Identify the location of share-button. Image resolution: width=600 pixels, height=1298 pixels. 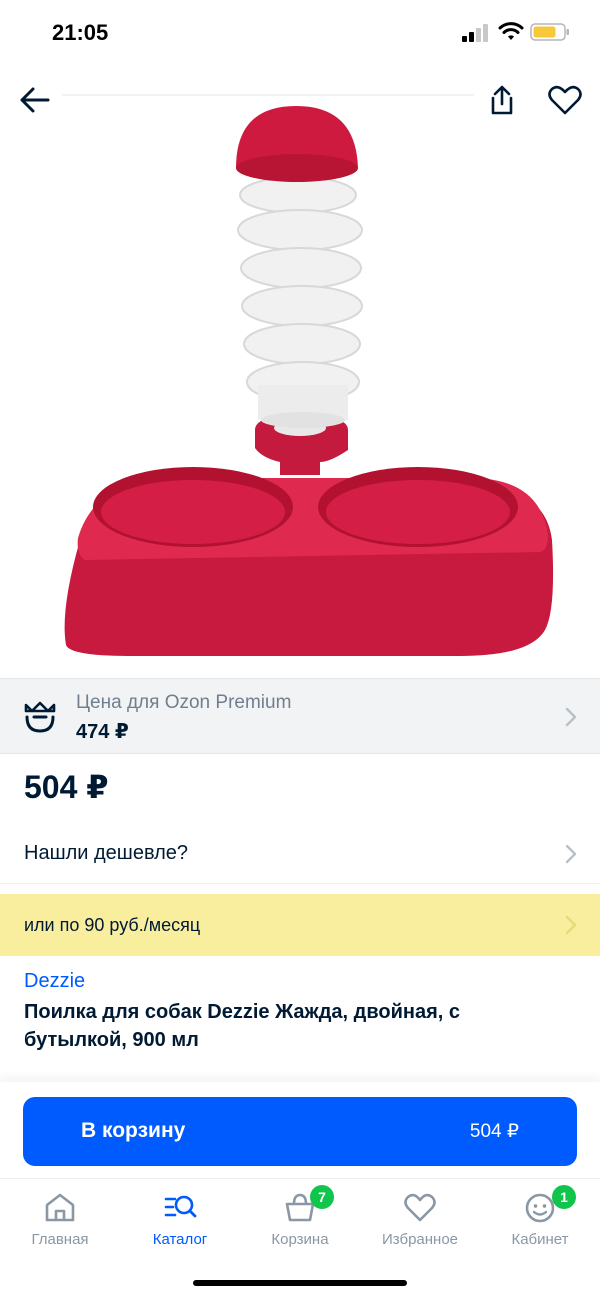
(502, 100).